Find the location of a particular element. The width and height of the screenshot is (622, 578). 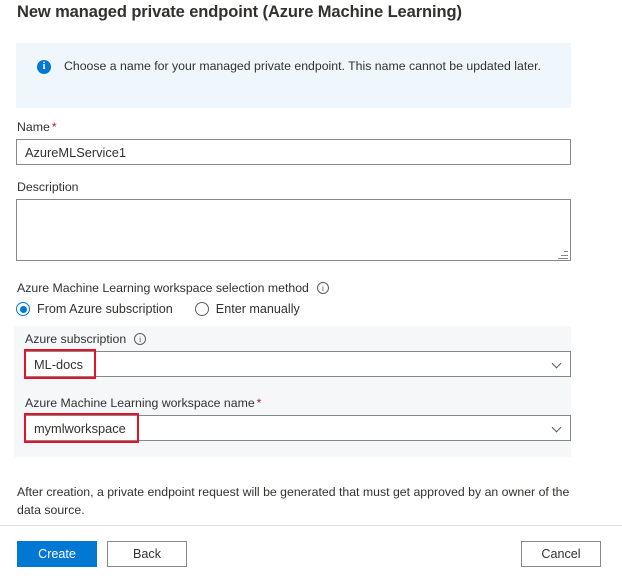

name-label-text: Name is located at coordinates (33, 127).